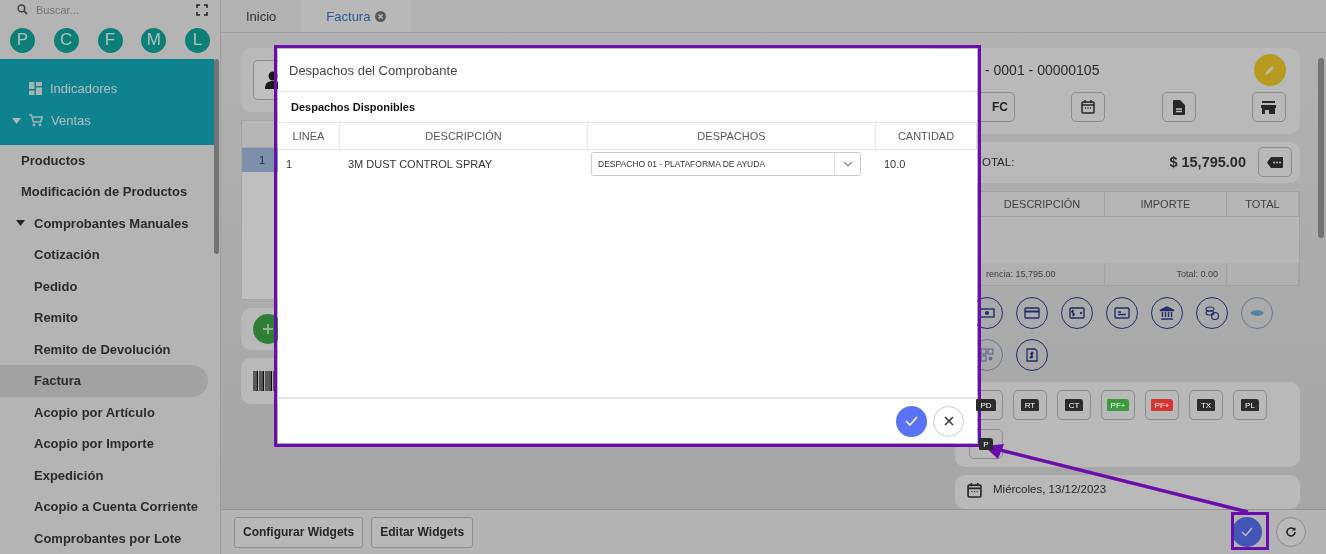 This screenshot has width=1326, height=554. Describe the element at coordinates (1166, 203) in the screenshot. I see `column-header: IMPORTE` at that location.